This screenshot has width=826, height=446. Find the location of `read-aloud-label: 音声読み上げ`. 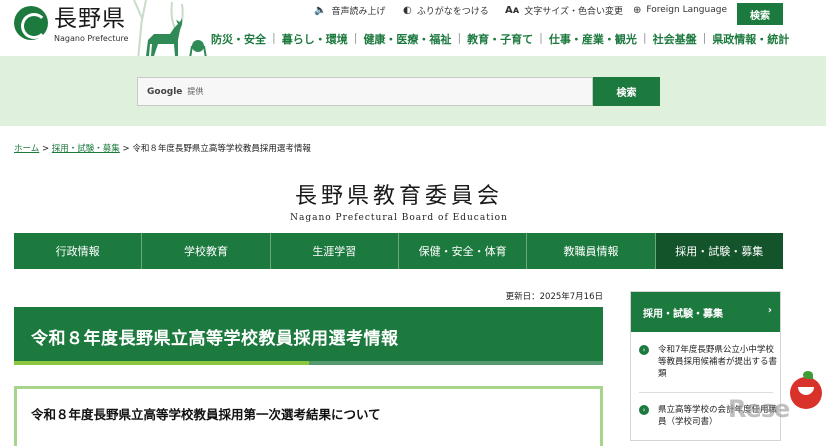

read-aloud-label: 音声読み上げ is located at coordinates (358, 11).